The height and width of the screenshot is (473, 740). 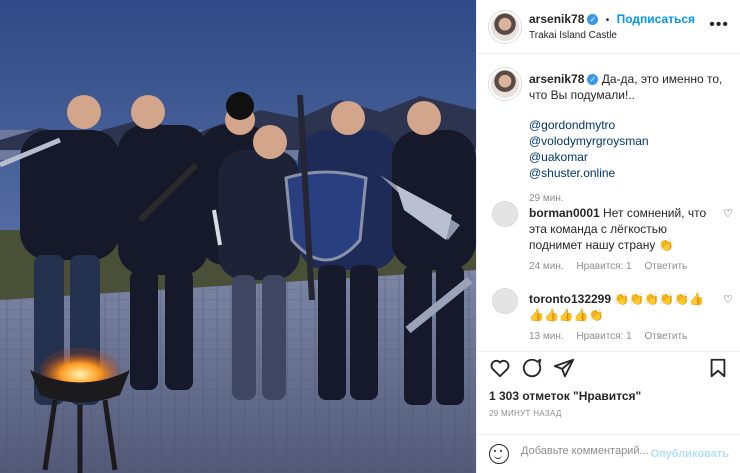 I want to click on mention-link: @uakomar, so click(x=558, y=157).